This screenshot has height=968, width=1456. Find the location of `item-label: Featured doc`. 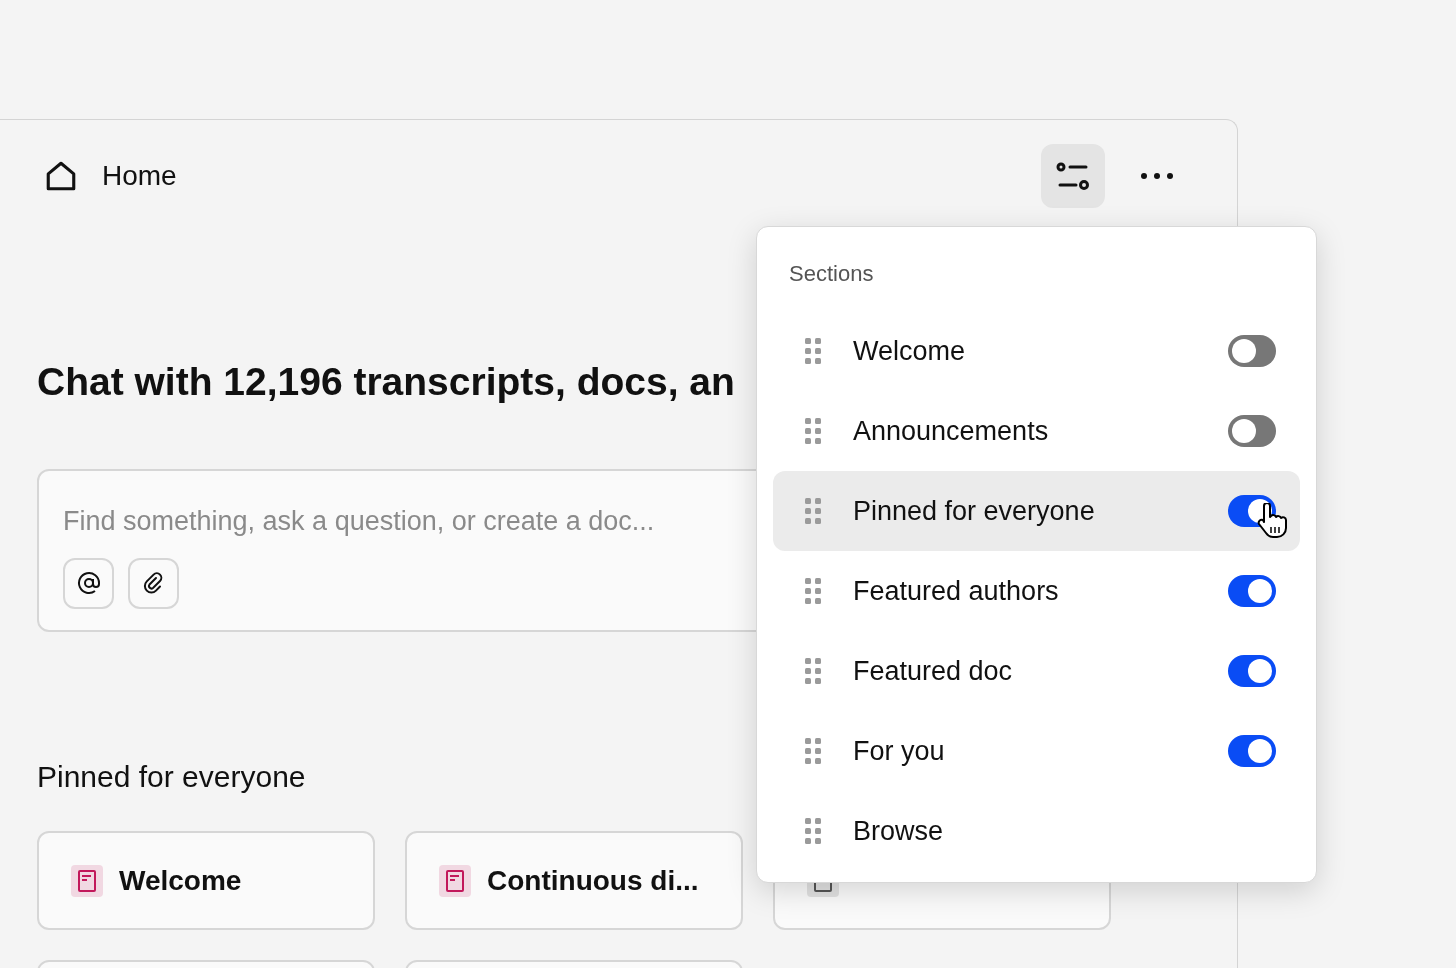

item-label: Featured doc is located at coordinates (933, 671).